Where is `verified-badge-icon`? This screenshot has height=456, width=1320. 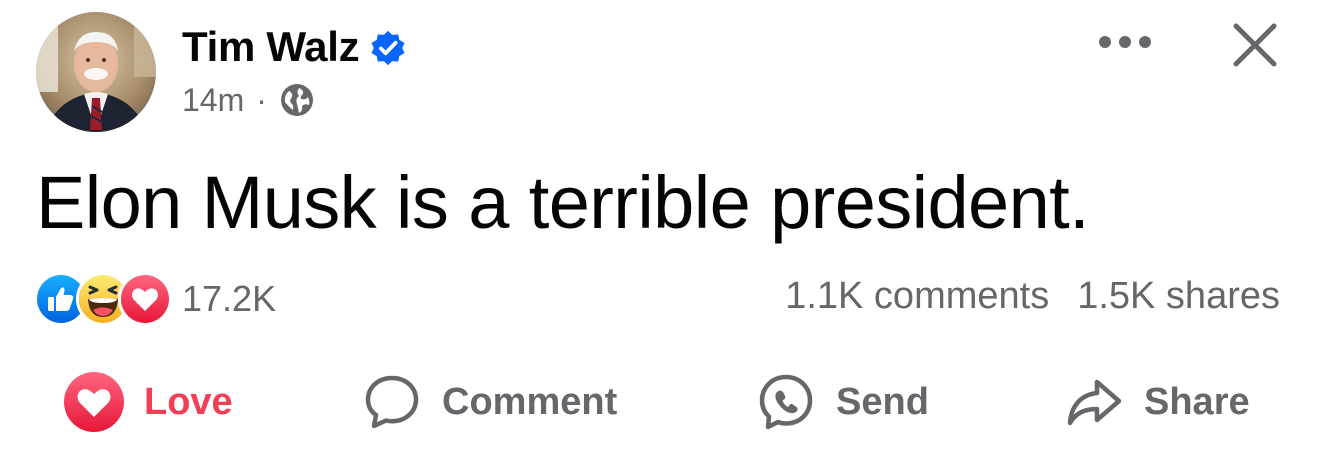
verified-badge-icon is located at coordinates (388, 47).